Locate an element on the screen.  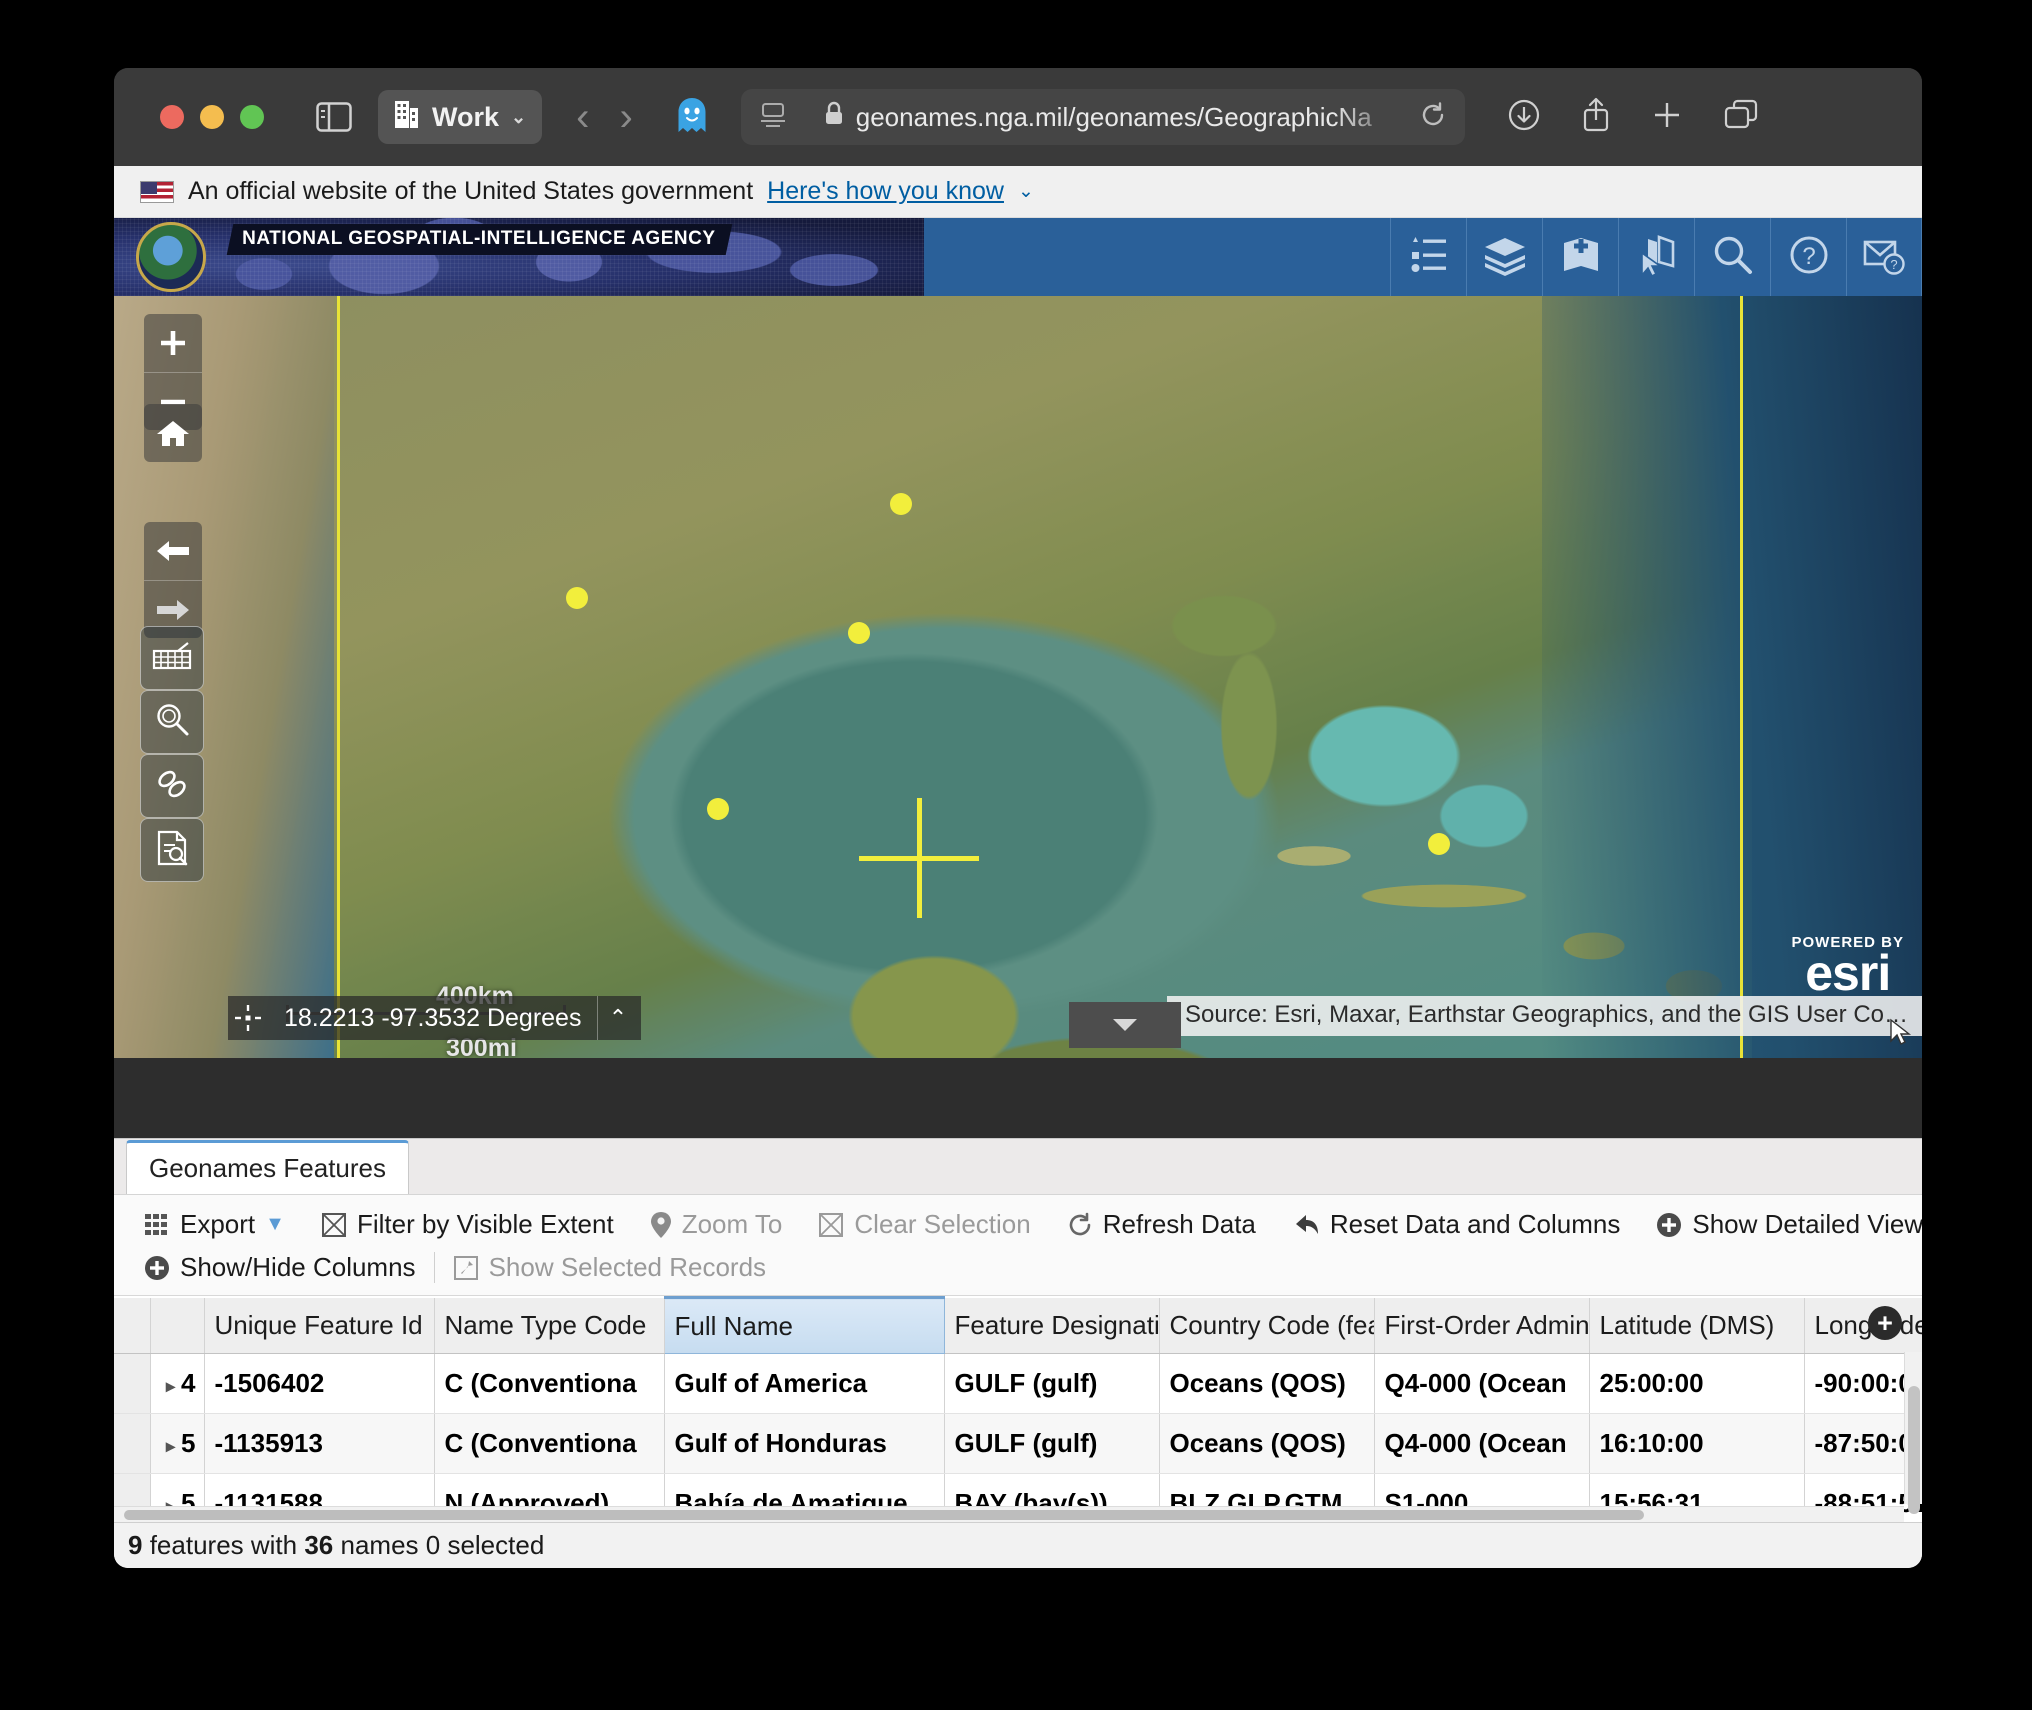
graticule-line is located at coordinates (338, 677).